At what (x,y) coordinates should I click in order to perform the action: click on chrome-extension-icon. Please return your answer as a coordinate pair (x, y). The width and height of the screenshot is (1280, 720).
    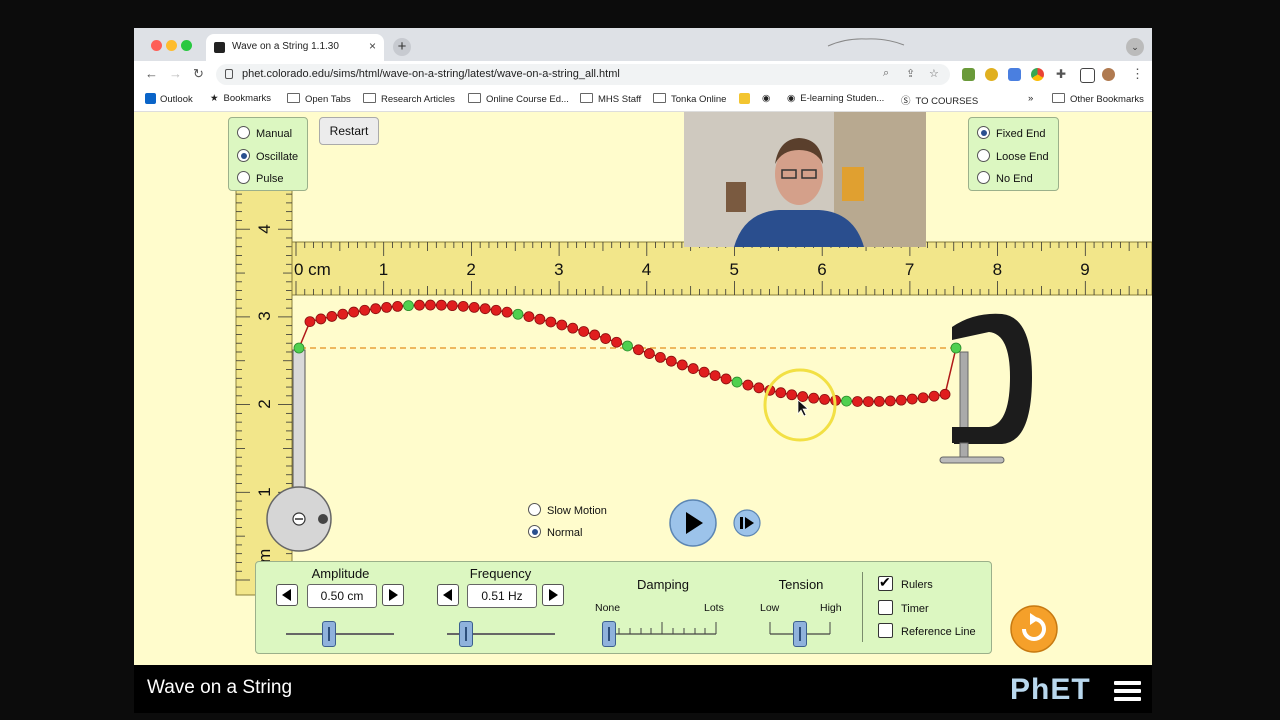
    Looking at the image, I should click on (1037, 74).